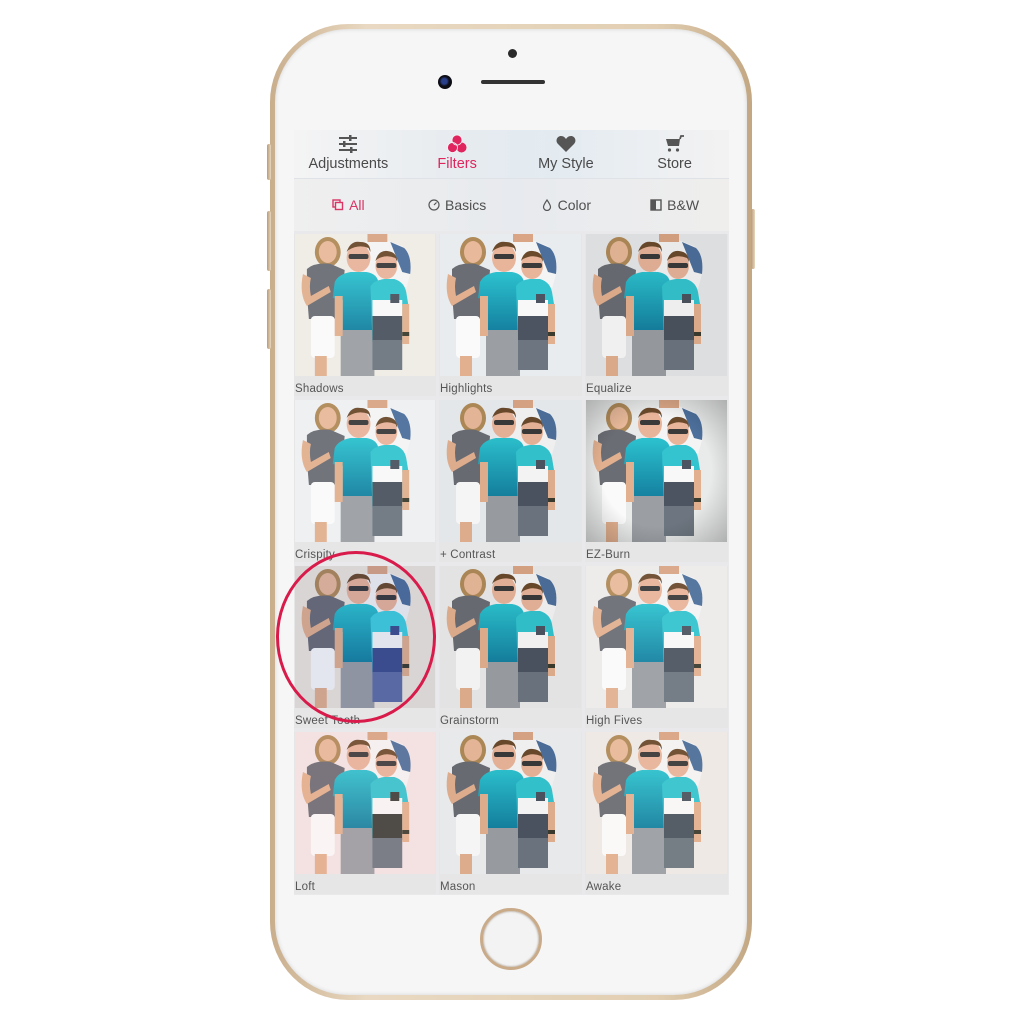 This screenshot has width=1024, height=1024. I want to click on filter-name: Shadows, so click(319, 389).